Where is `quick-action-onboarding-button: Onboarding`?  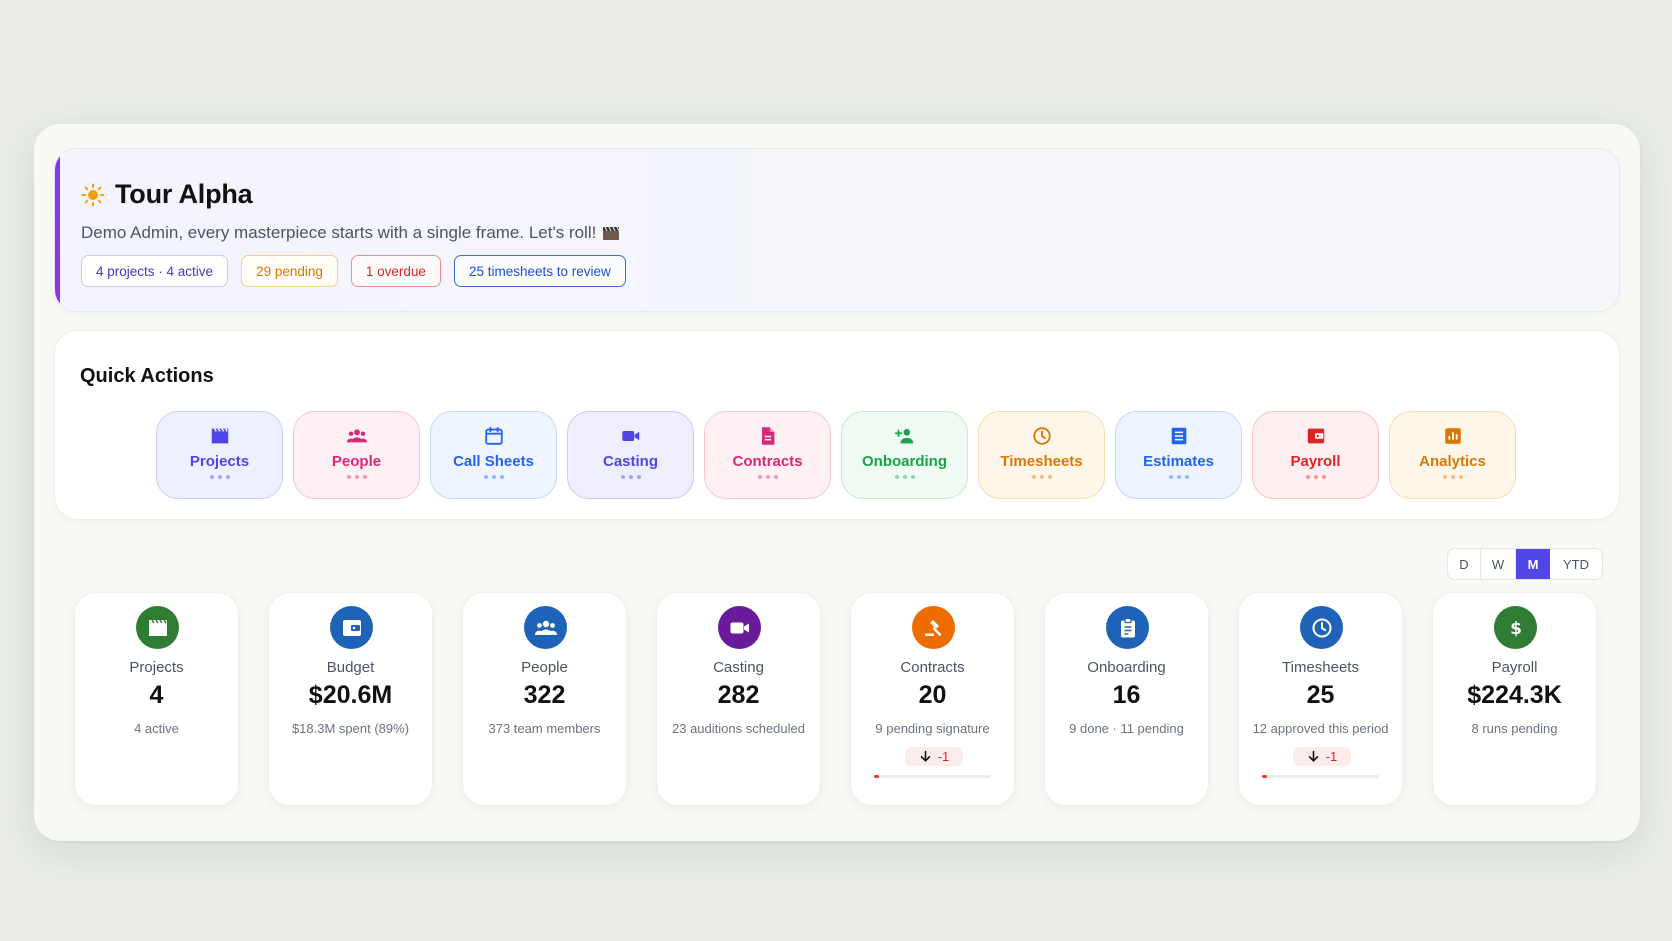 quick-action-onboarding-button: Onboarding is located at coordinates (904, 455).